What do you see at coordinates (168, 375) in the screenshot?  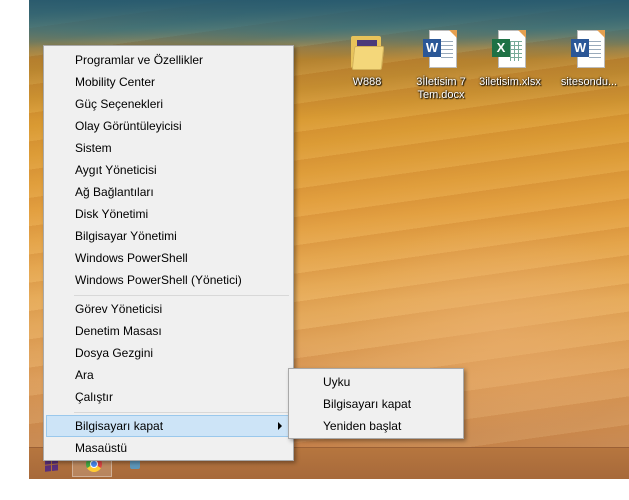 I see `menu-item-search: Ara` at bounding box center [168, 375].